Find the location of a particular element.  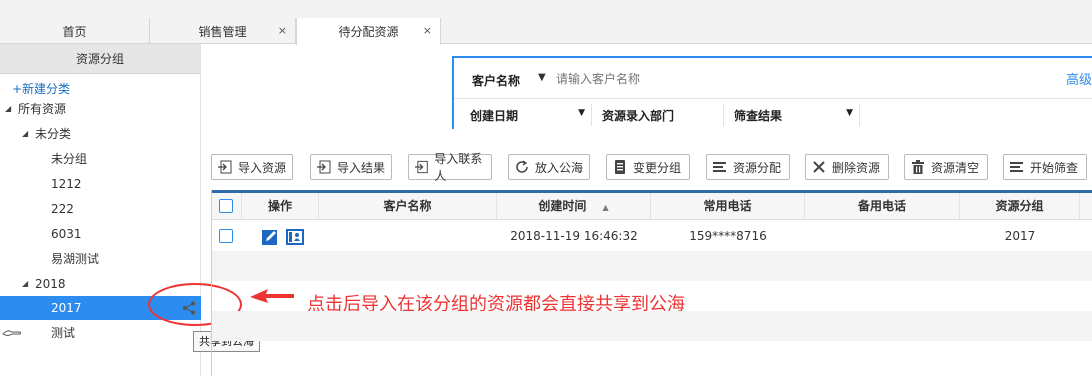

move-to-pool-button: 放入公海 is located at coordinates (549, 167).